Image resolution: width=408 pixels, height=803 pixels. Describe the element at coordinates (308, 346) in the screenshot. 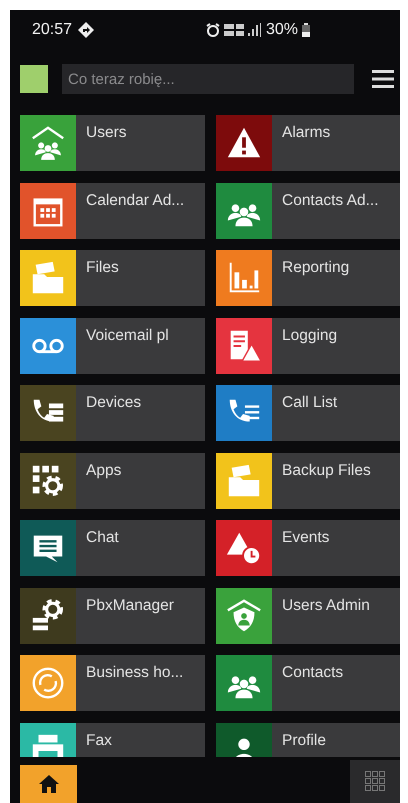

I see `app-tile: Logging` at that location.